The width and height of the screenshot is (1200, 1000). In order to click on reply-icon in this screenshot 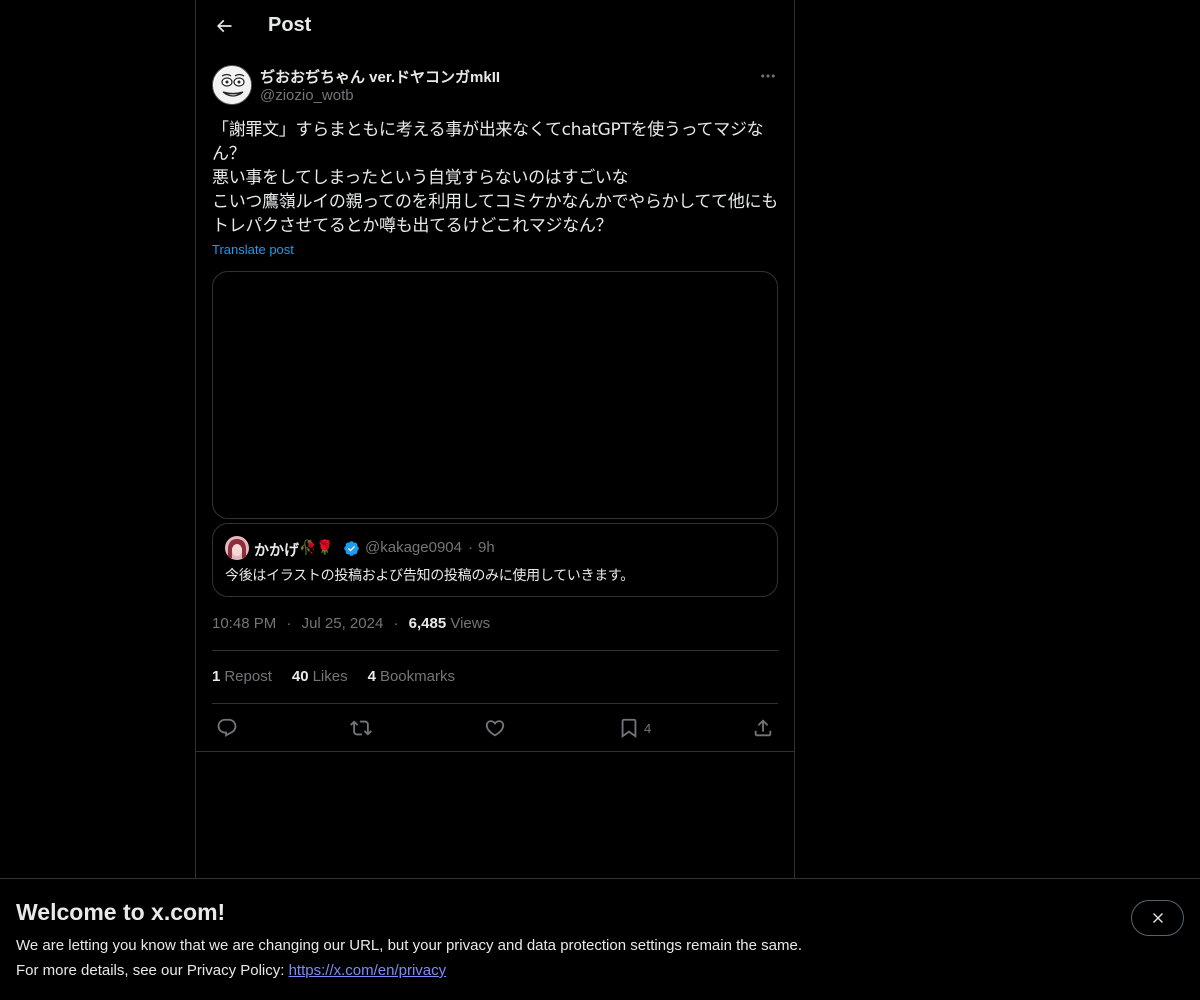, I will do `click(227, 727)`.